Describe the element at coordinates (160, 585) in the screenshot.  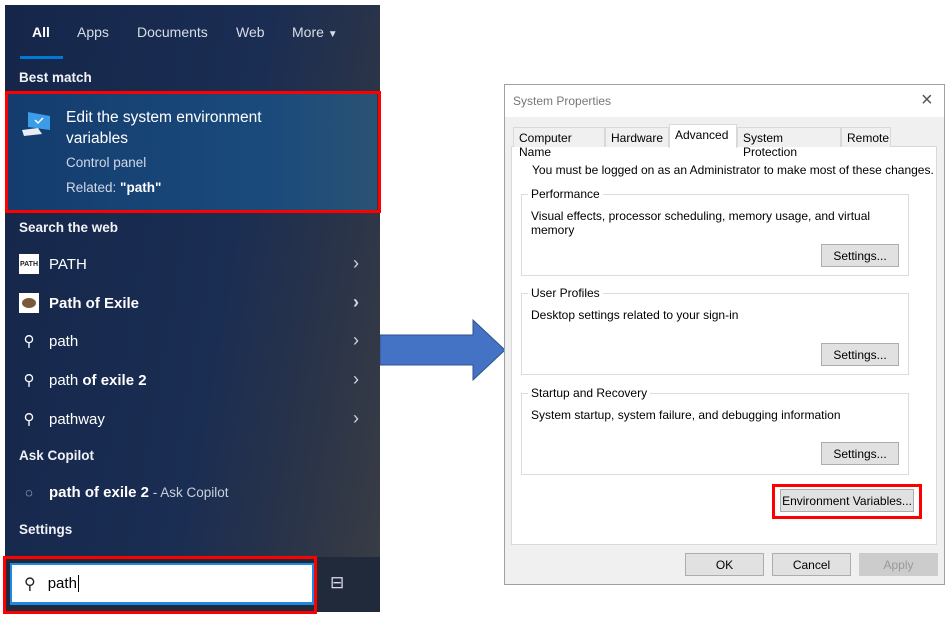
I see `highlight-search-box` at that location.